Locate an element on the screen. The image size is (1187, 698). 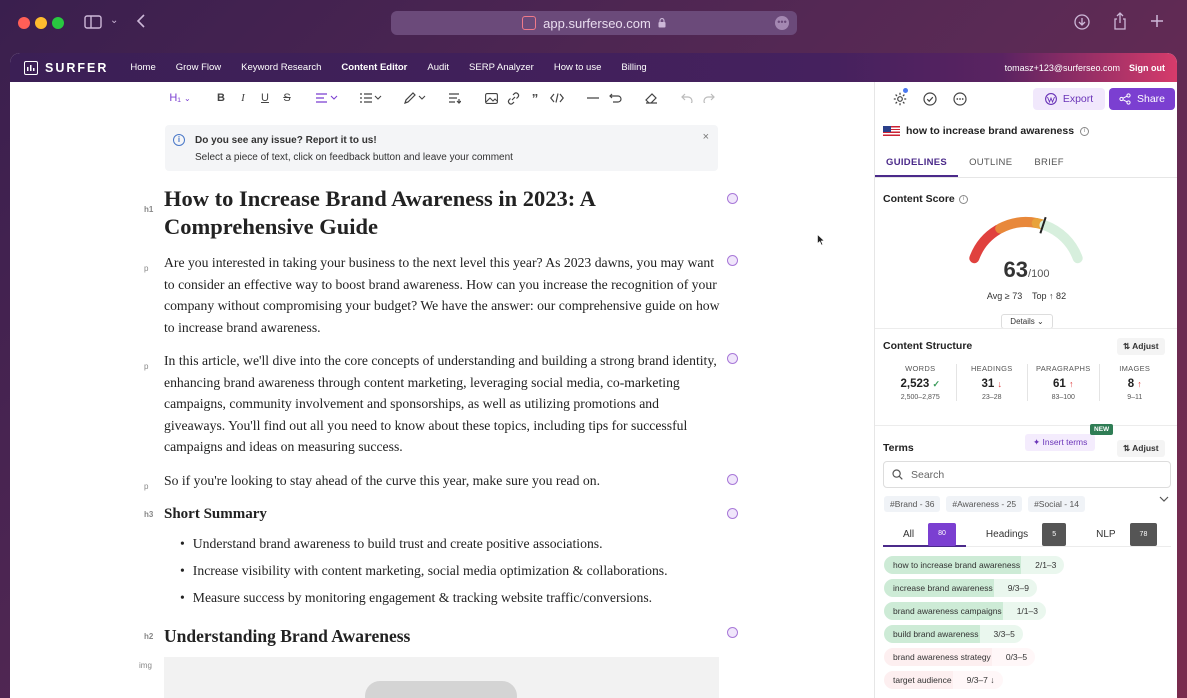
insert-terms-button: ✦ Insert terms is located at coordinates (1060, 442).